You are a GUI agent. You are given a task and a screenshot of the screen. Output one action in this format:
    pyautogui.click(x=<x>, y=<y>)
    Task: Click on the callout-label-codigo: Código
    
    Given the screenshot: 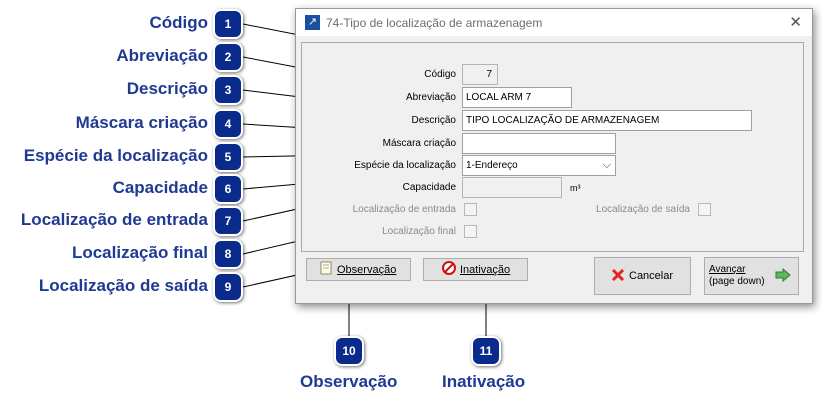 What is the action you would take?
    pyautogui.click(x=178, y=22)
    